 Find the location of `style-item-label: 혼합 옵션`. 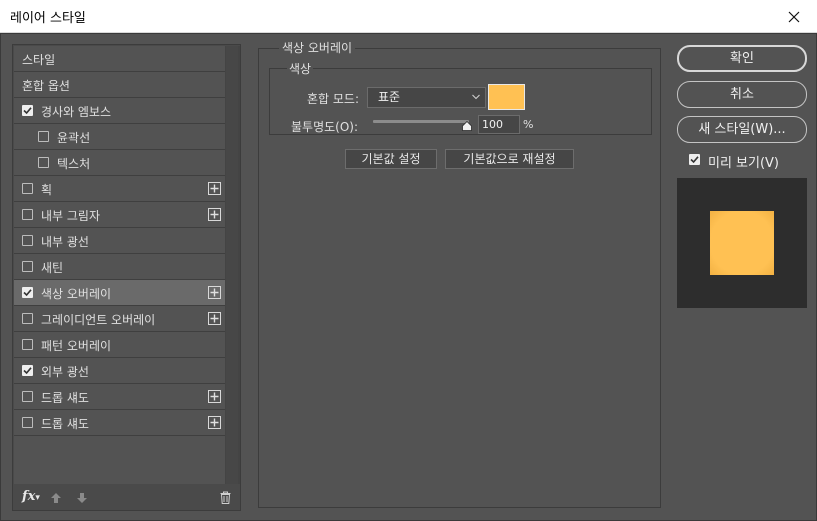

style-item-label: 혼합 옵션 is located at coordinates (46, 86).